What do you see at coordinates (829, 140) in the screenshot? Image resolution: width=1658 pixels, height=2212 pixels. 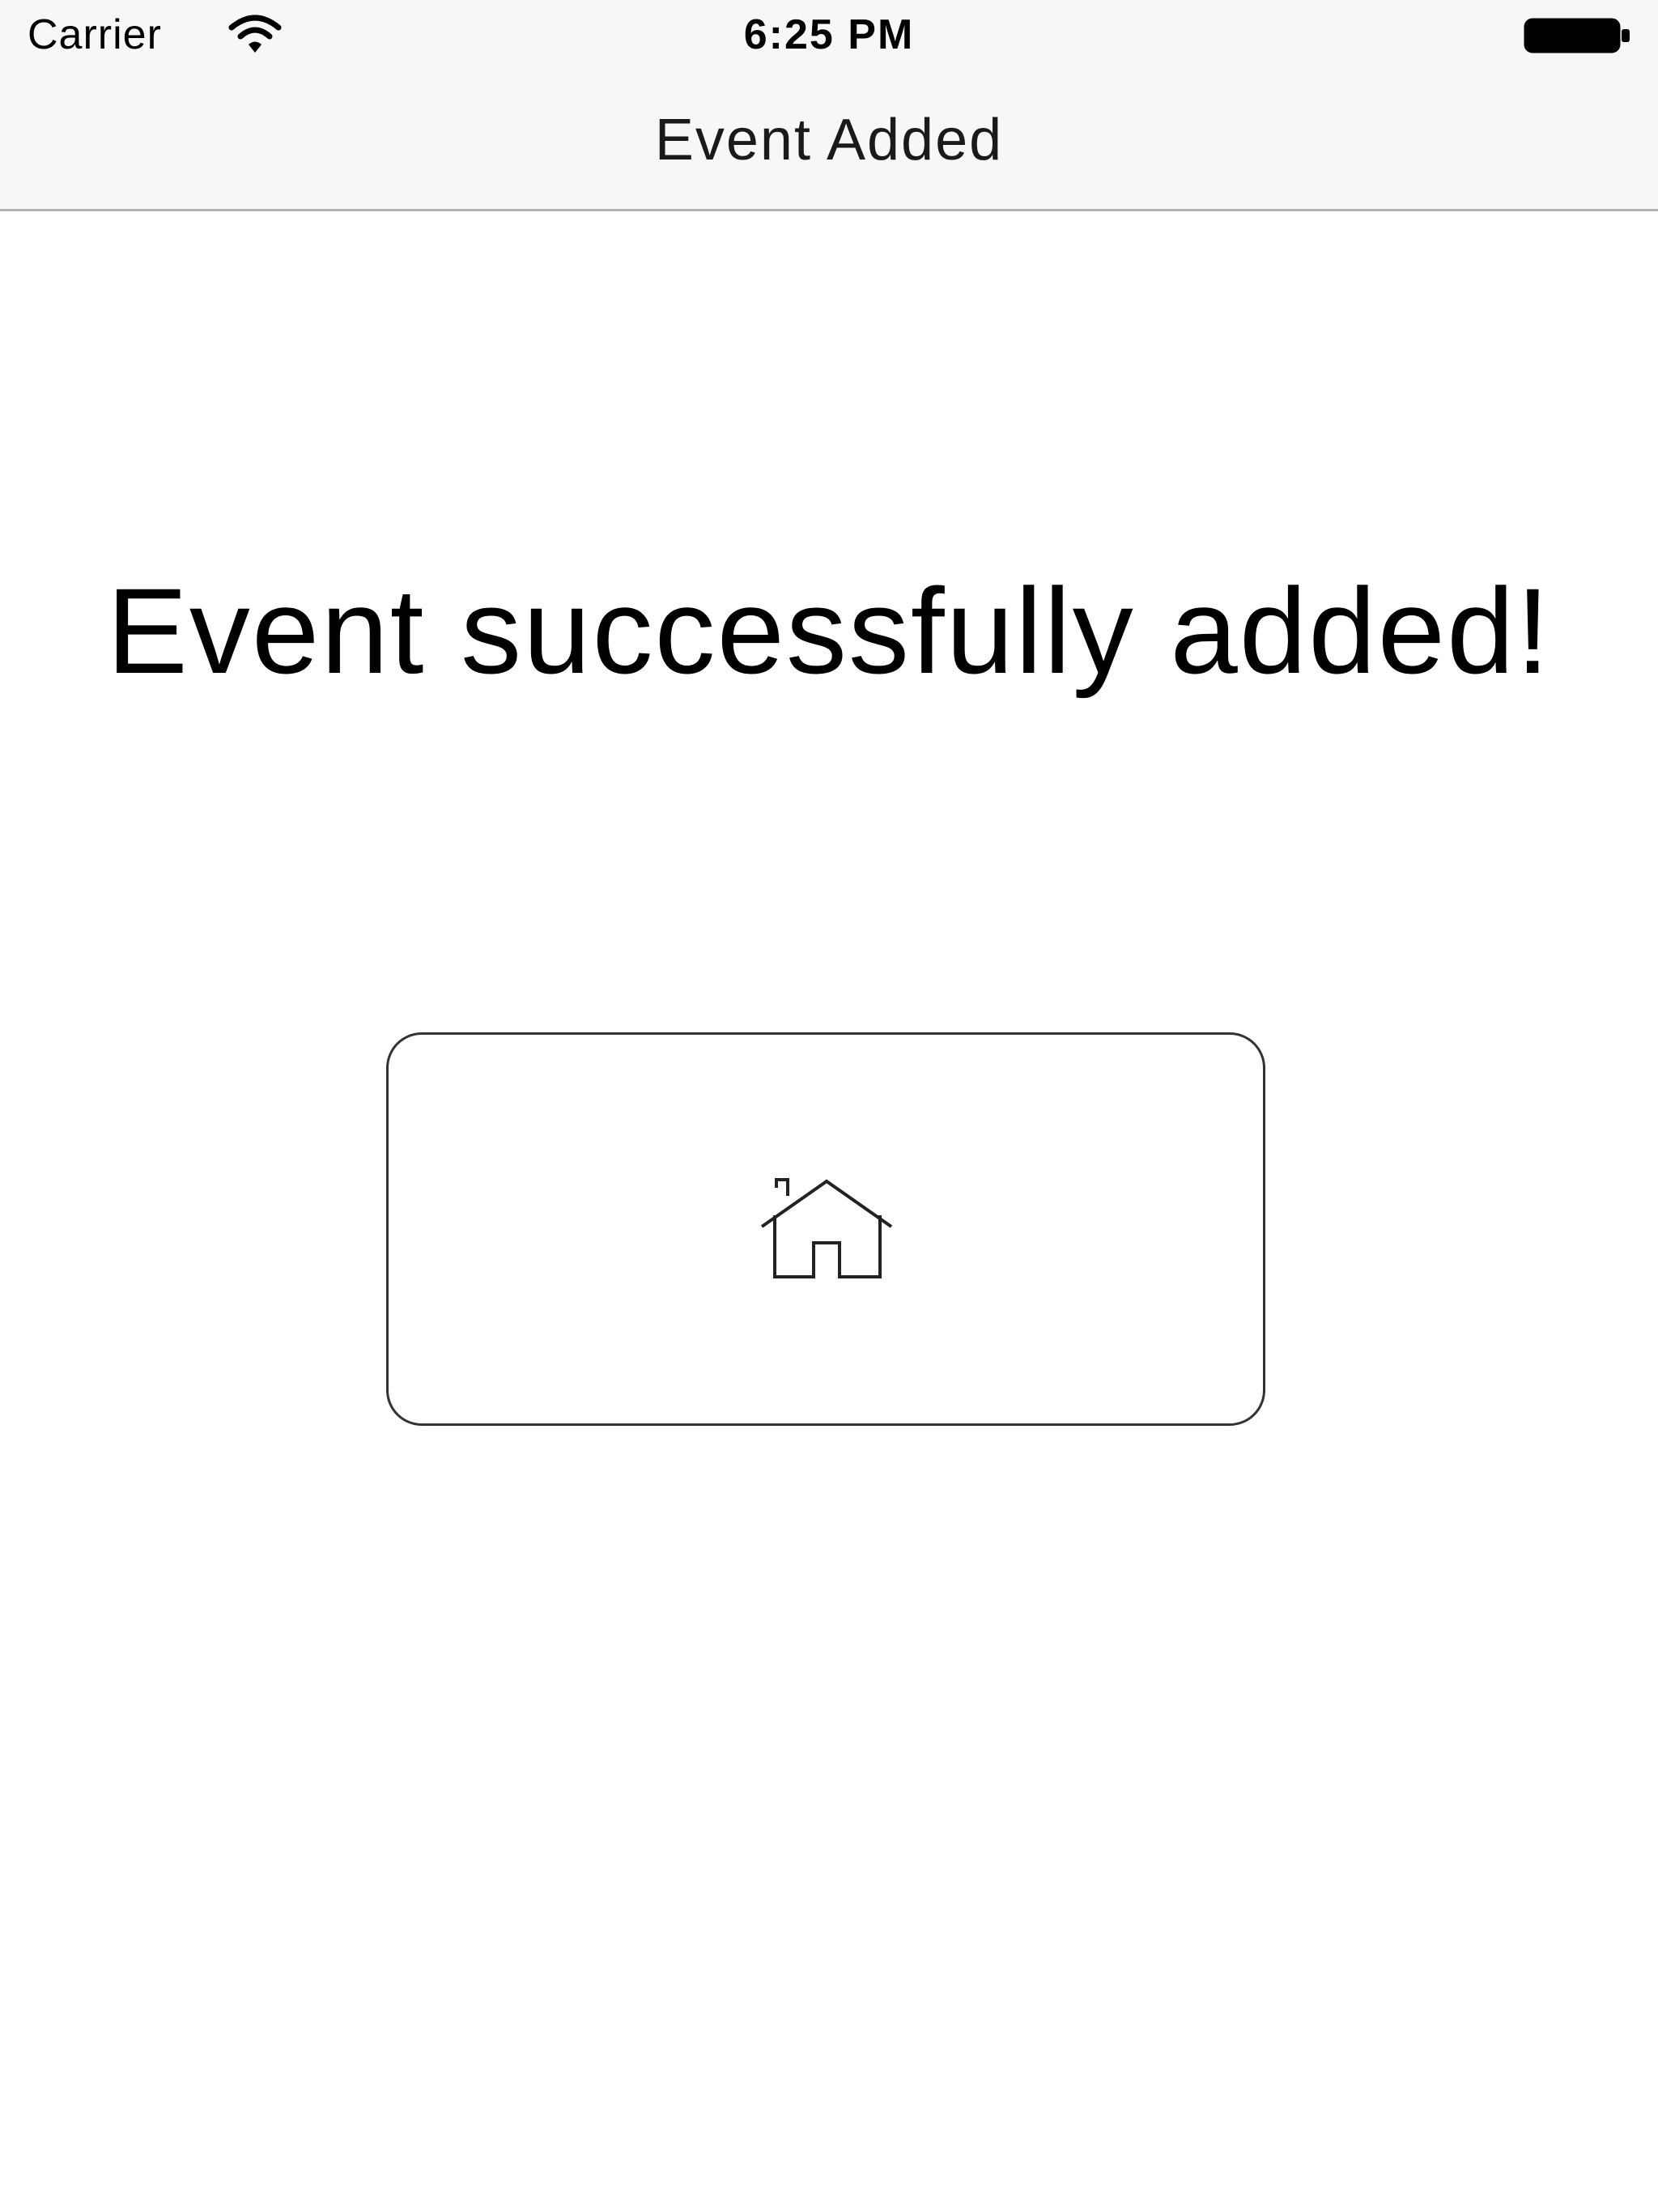 I see `nav-title: Event Added` at bounding box center [829, 140].